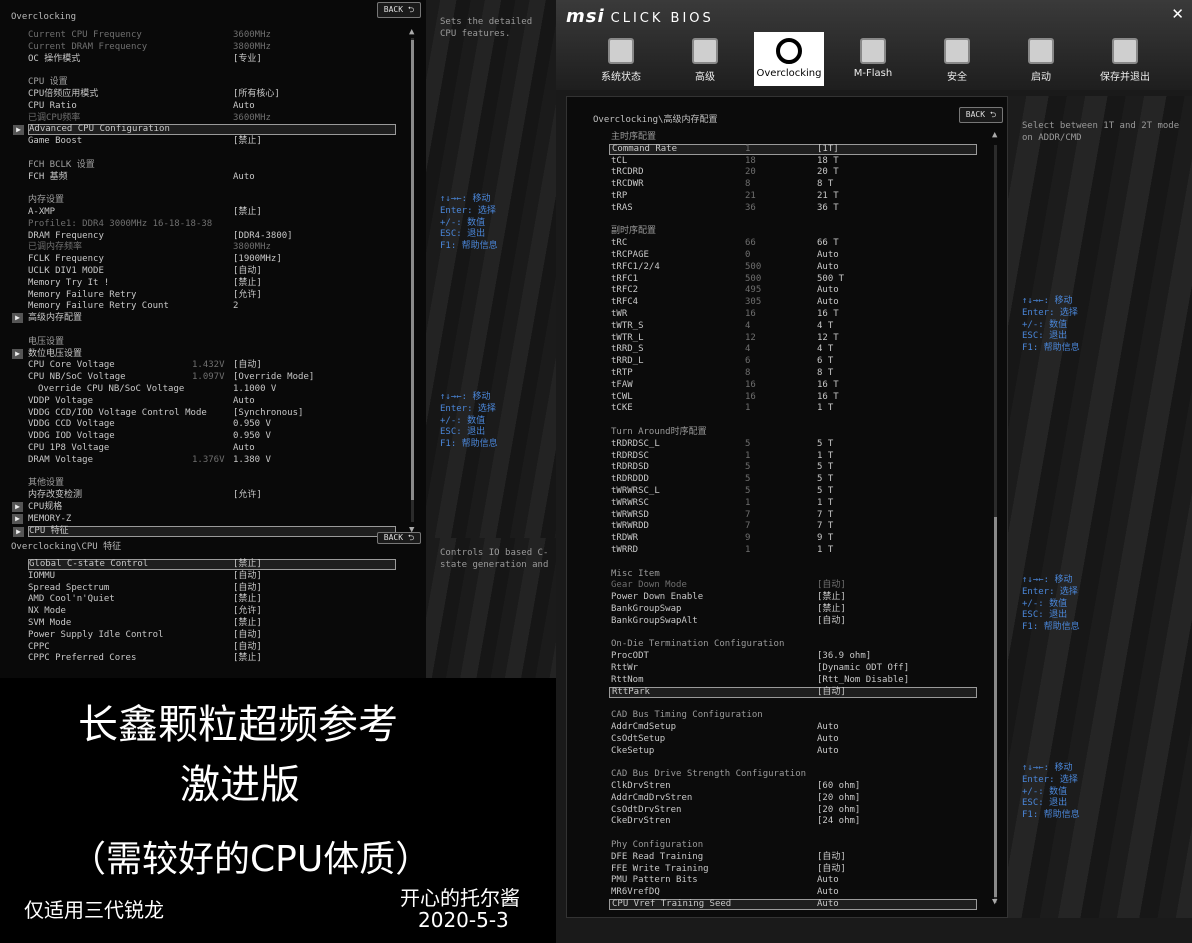 This screenshot has width=1192, height=943. I want to click on setting-row: tCL 18 18 T, so click(767, 162).